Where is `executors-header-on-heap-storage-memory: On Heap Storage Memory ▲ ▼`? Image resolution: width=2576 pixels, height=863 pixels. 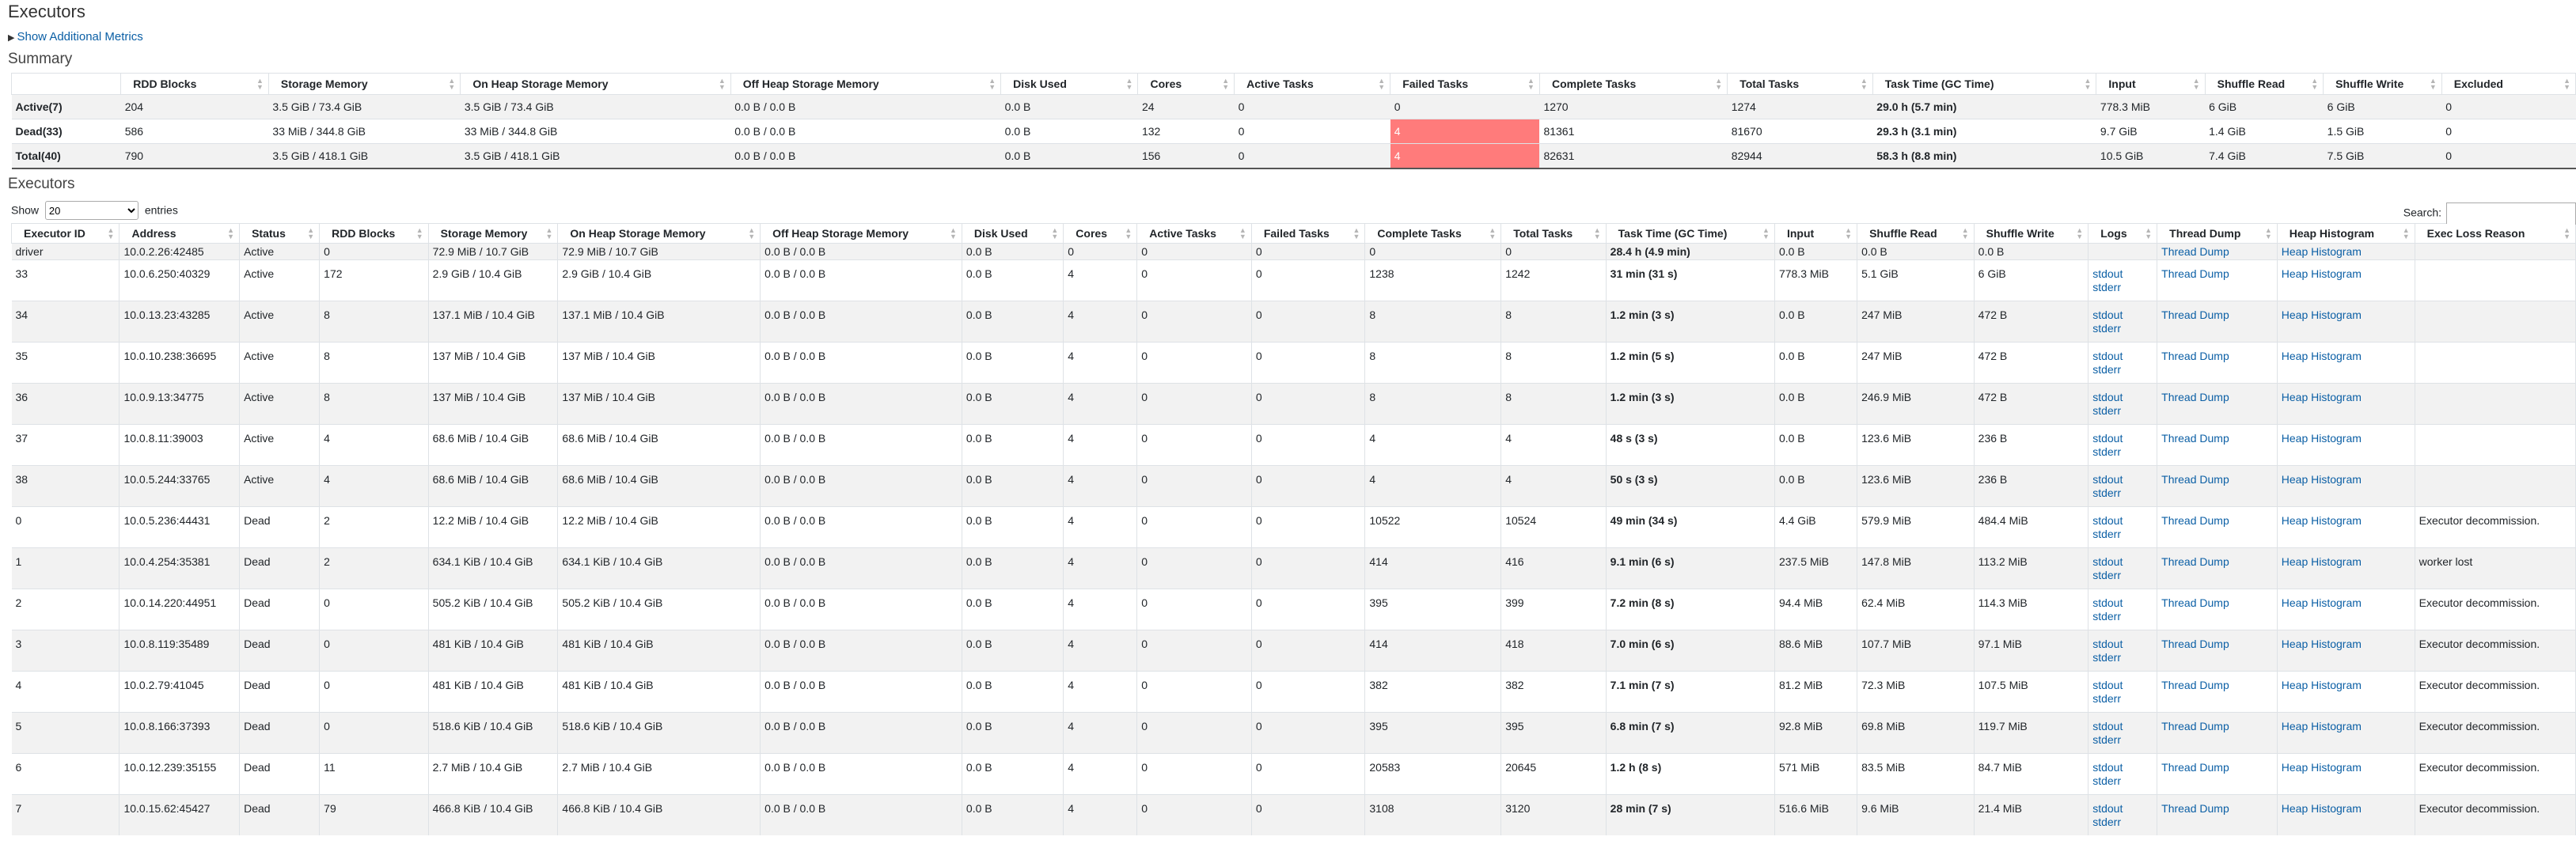 executors-header-on-heap-storage-memory: On Heap Storage Memory ▲ ▼ is located at coordinates (659, 233).